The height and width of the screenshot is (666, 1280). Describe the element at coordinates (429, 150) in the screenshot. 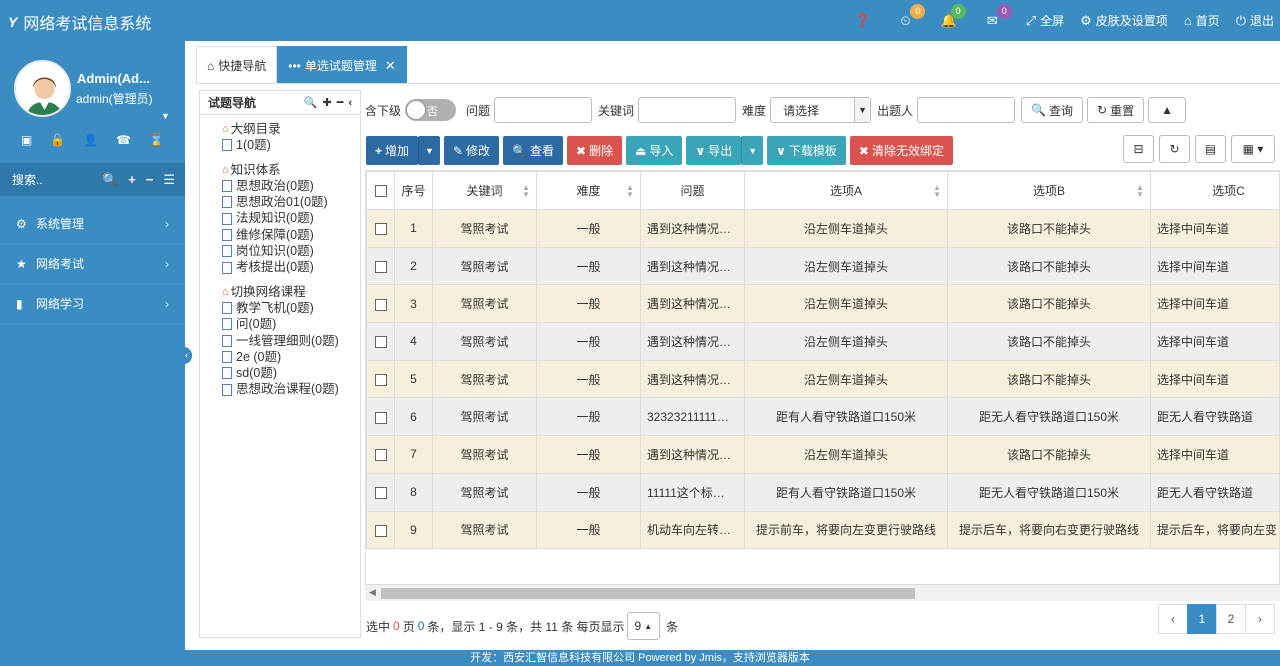

I see `add-dropdown-button: ▼` at that location.